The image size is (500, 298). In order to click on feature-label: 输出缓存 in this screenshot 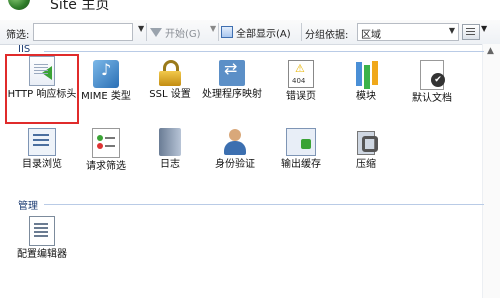, I will do `click(301, 164)`.